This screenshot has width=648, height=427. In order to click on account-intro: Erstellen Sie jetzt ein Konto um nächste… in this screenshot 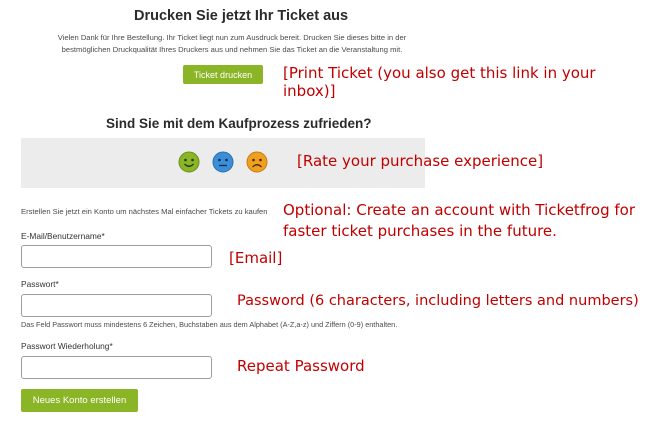, I will do `click(144, 211)`.